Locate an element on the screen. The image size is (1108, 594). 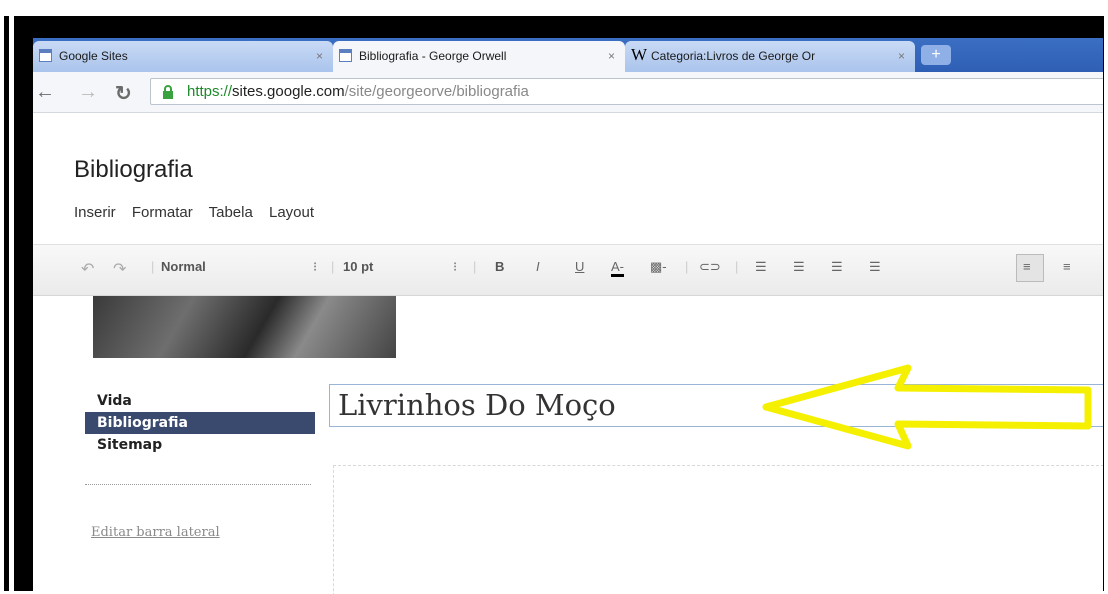
tab-bibliografia: Bibliografia - George Orwell × is located at coordinates (479, 56).